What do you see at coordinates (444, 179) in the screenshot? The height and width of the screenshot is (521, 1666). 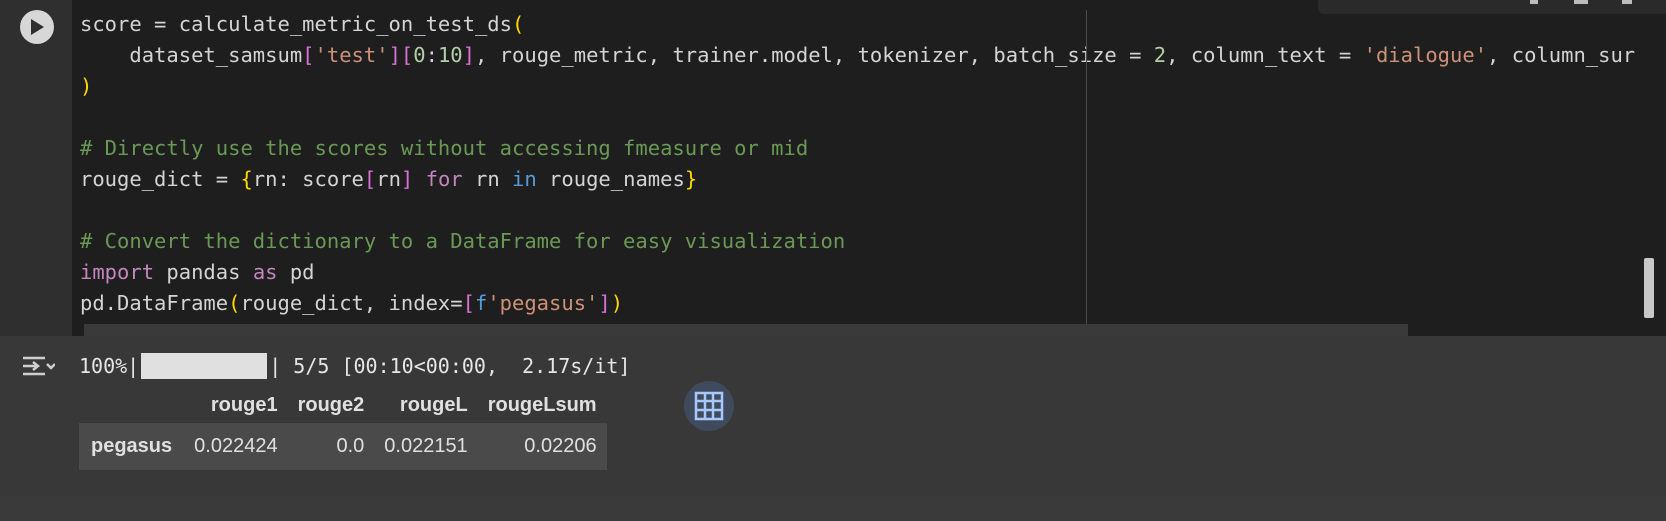 I see `code-token: for` at bounding box center [444, 179].